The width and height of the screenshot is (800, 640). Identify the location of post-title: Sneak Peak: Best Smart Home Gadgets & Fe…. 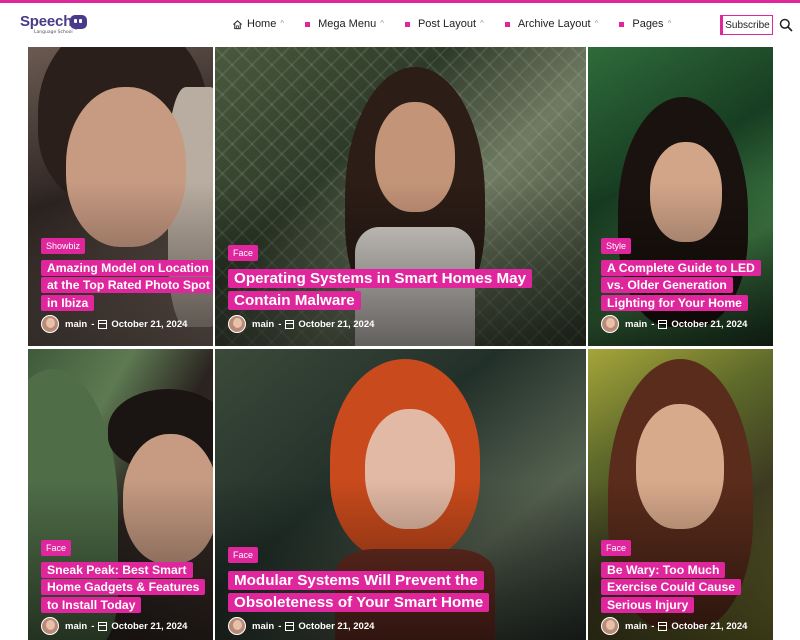
(126, 588).